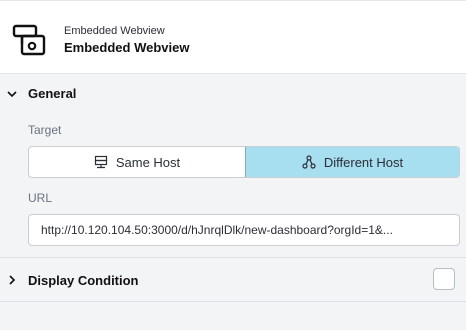 The width and height of the screenshot is (466, 330). What do you see at coordinates (363, 162) in the screenshot?
I see `different-host-label: Different Host` at bounding box center [363, 162].